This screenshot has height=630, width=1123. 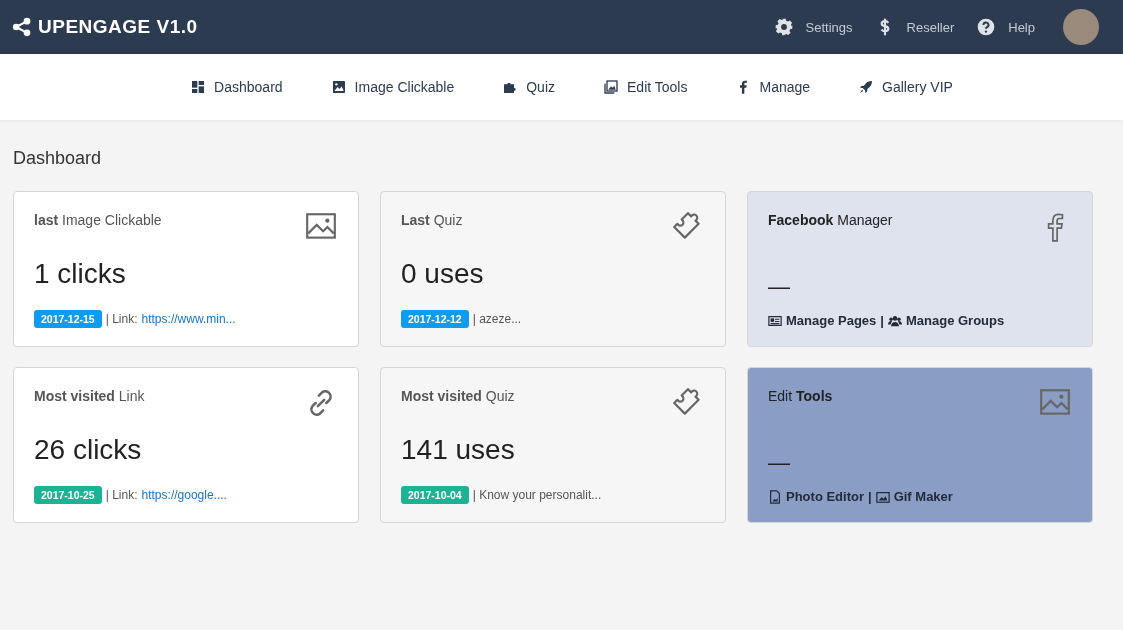 I want to click on newspaper-icon, so click(x=775, y=320).